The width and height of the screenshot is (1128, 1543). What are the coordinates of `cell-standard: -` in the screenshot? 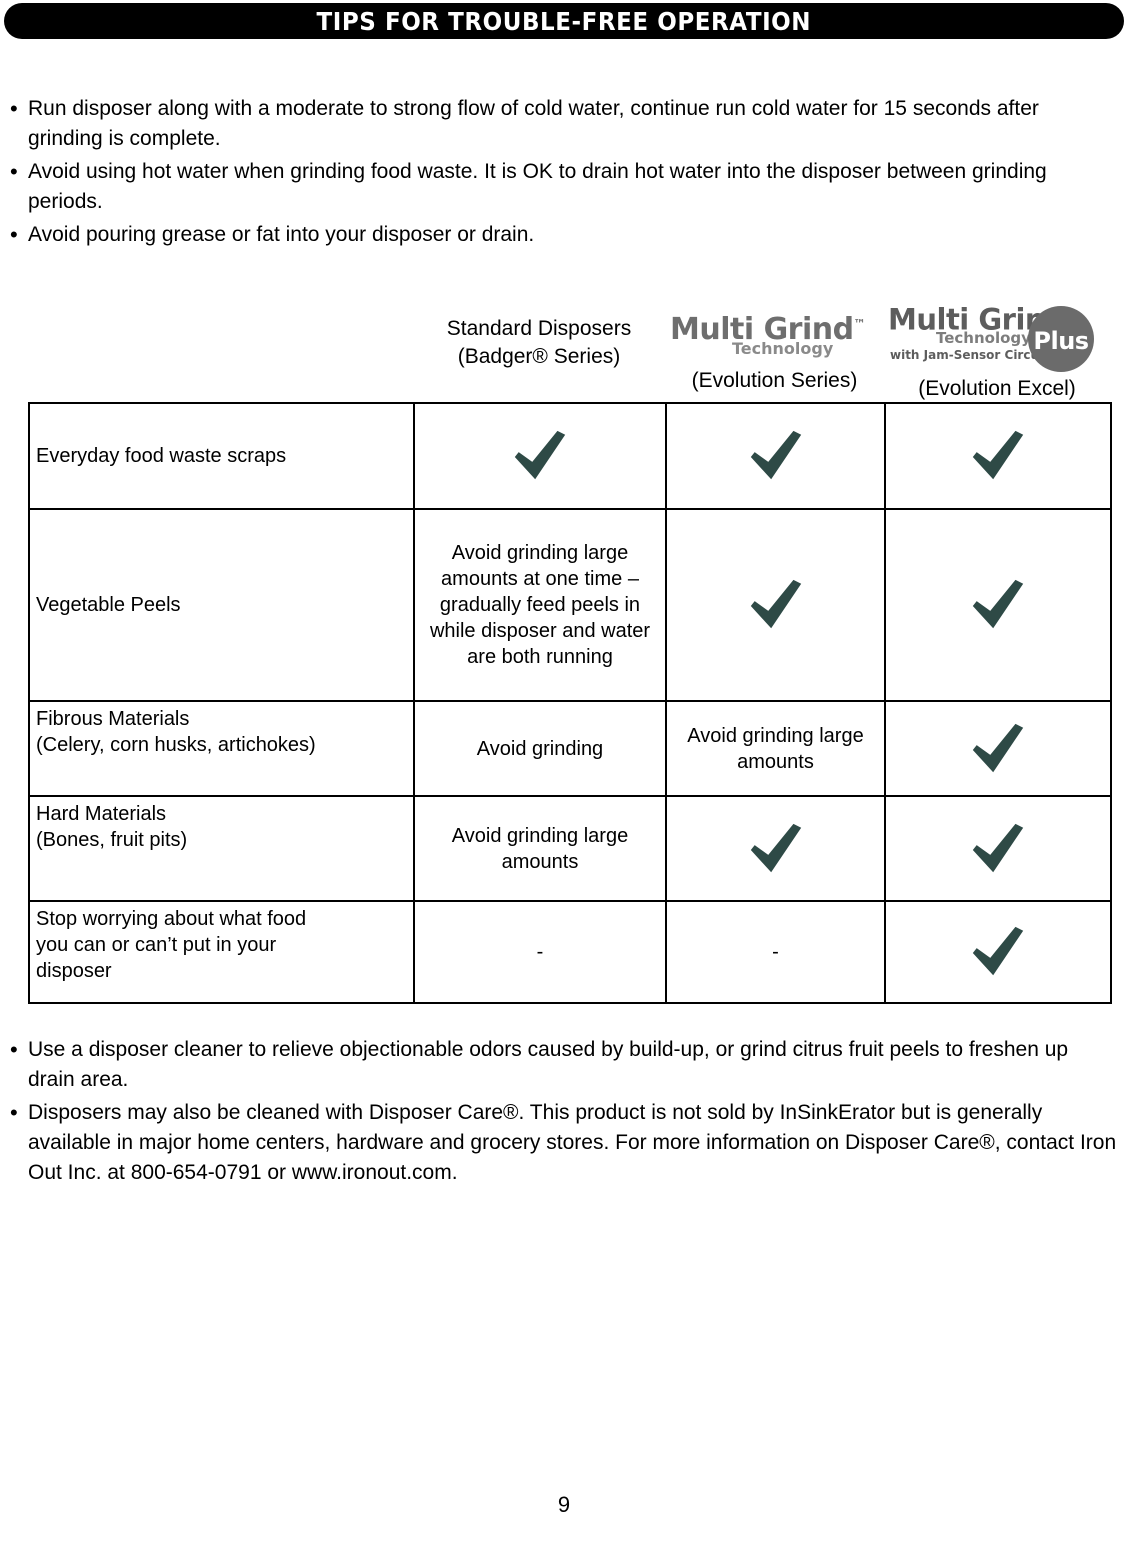 It's located at (540, 952).